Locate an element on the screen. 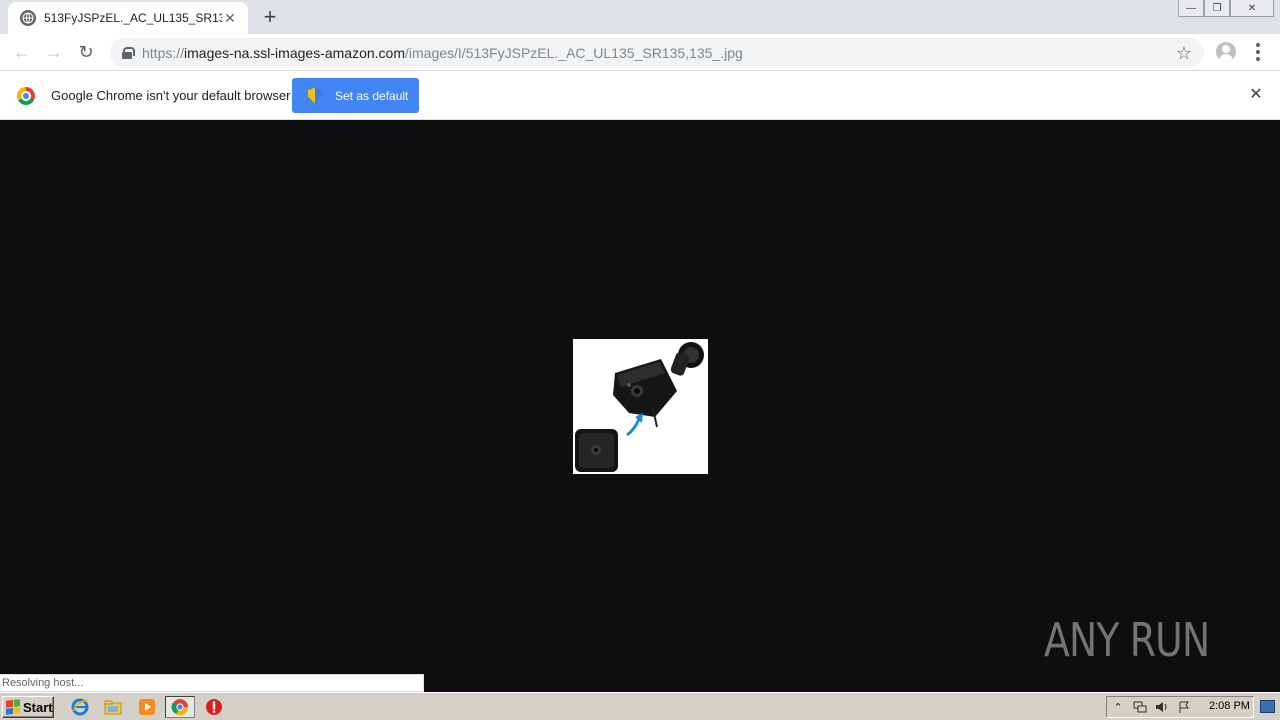  action-center-flag-icon is located at coordinates (1184, 707).